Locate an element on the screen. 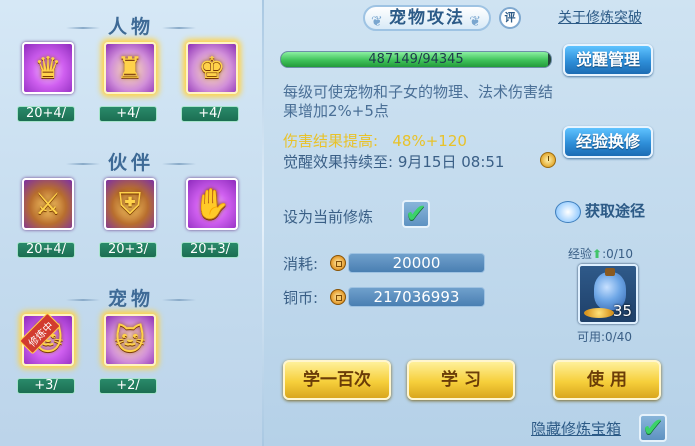 The image size is (695, 446). partner-slot-2-label: 20+3/ is located at coordinates (128, 250).